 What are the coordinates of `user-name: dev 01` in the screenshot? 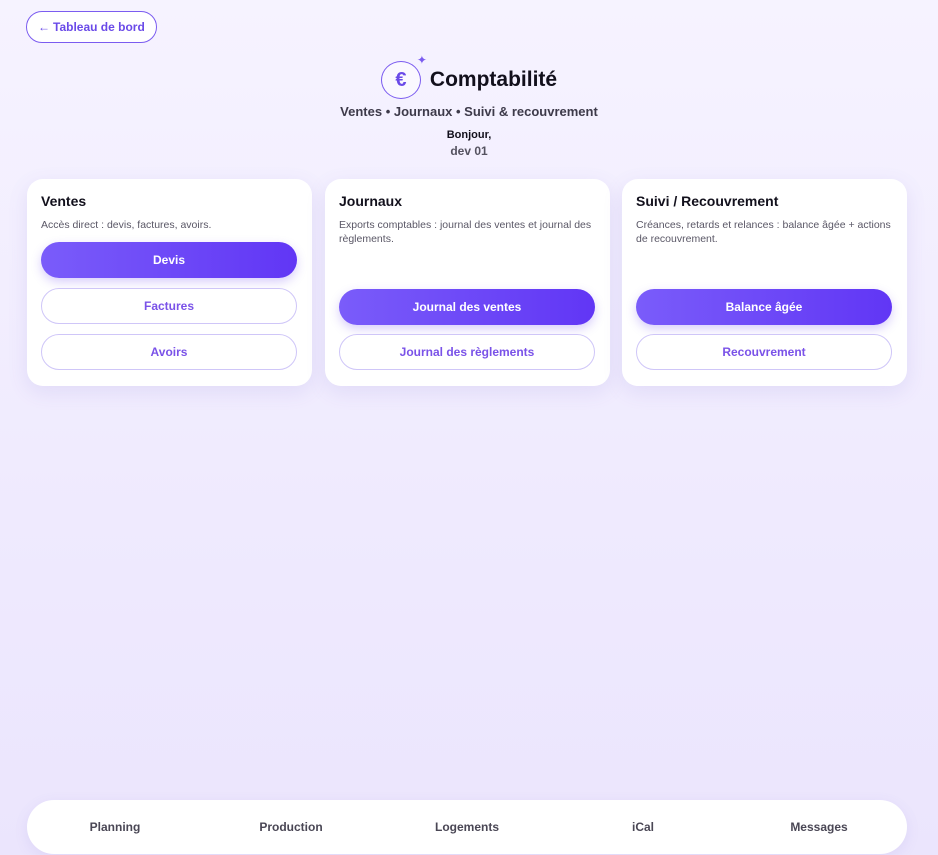 It's located at (469, 151).